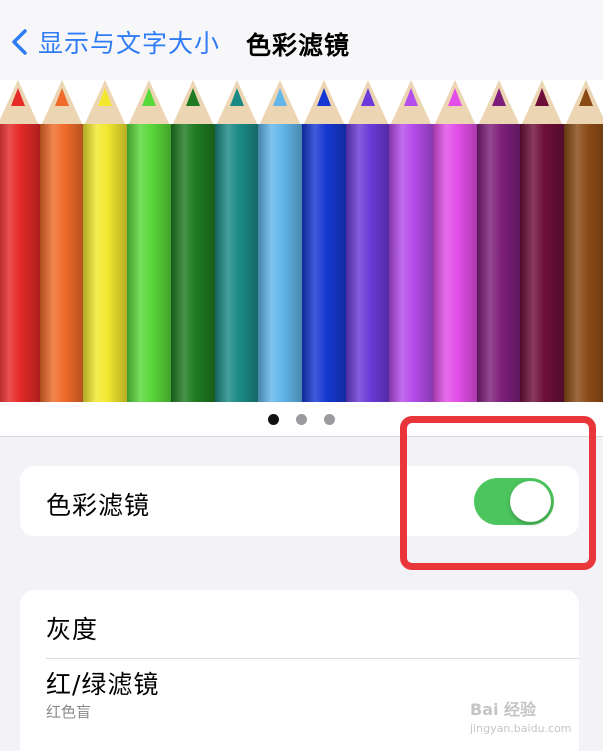  Describe the element at coordinates (129, 43) in the screenshot. I see `back-label: 显示与文字大小` at that location.